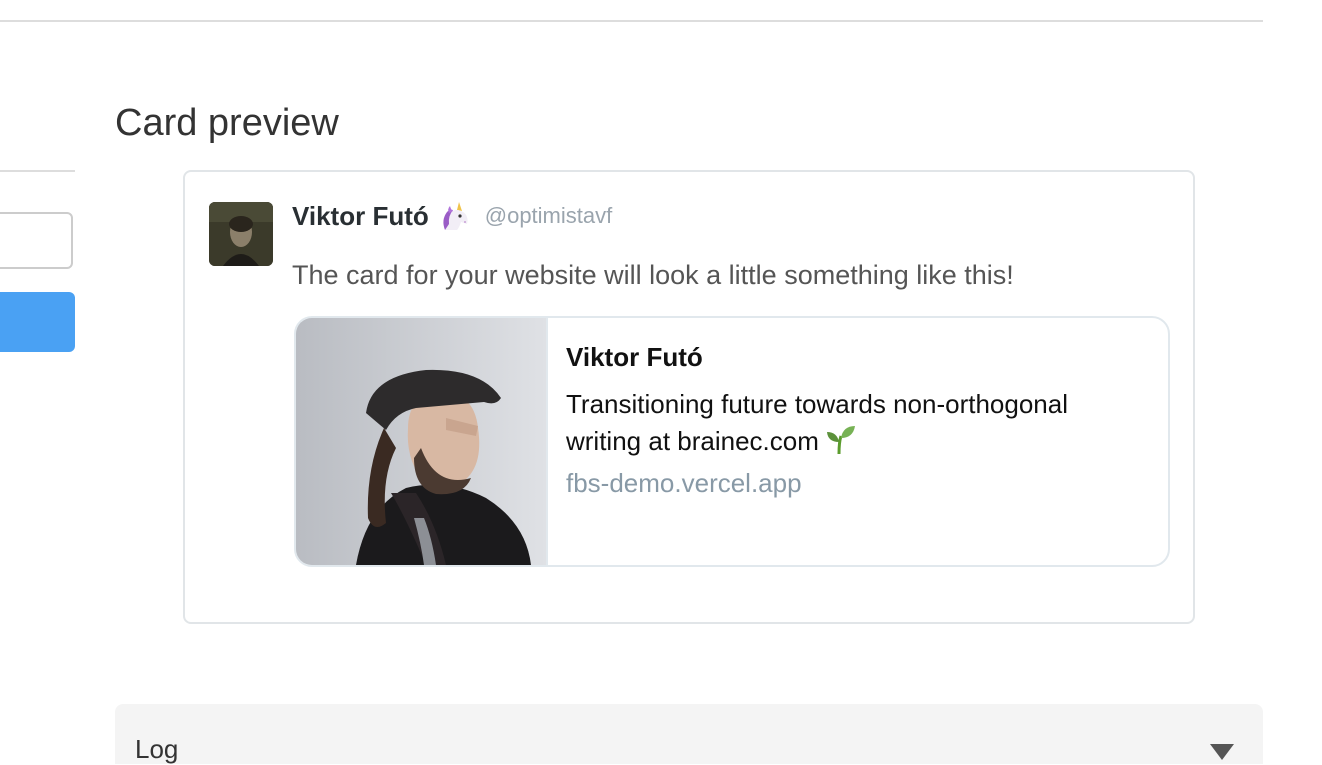 Image resolution: width=1322 pixels, height=765 pixels. I want to click on submit-button, so click(37, 322).